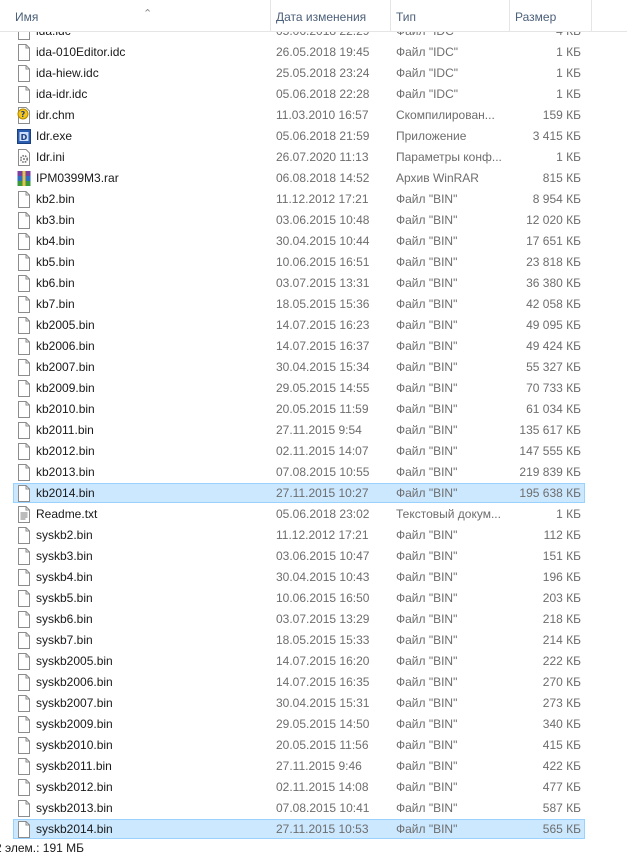  Describe the element at coordinates (322, 829) in the screenshot. I see `file-date: 27.11.2015 10:53` at that location.